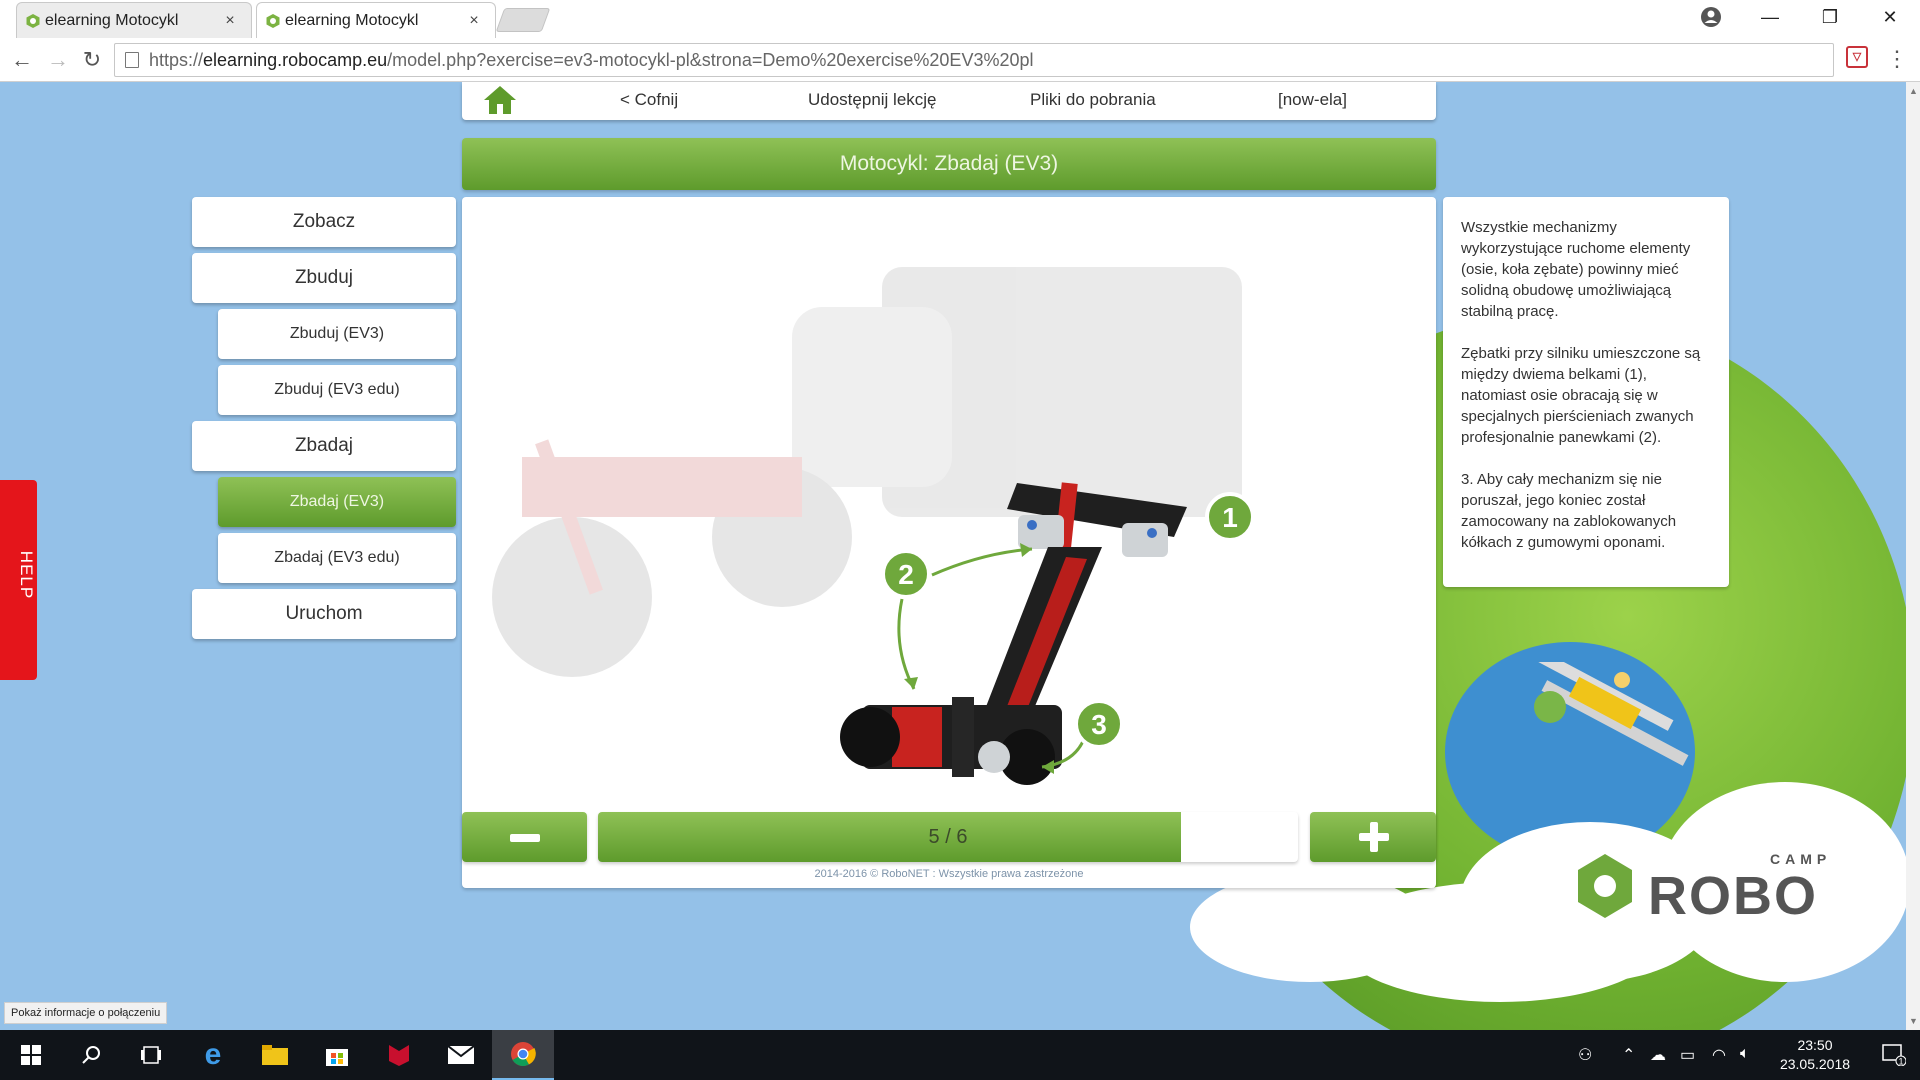  Describe the element at coordinates (86, 1013) in the screenshot. I see `connection-info-tooltip: Pokaż informacje o połączeniu` at that location.